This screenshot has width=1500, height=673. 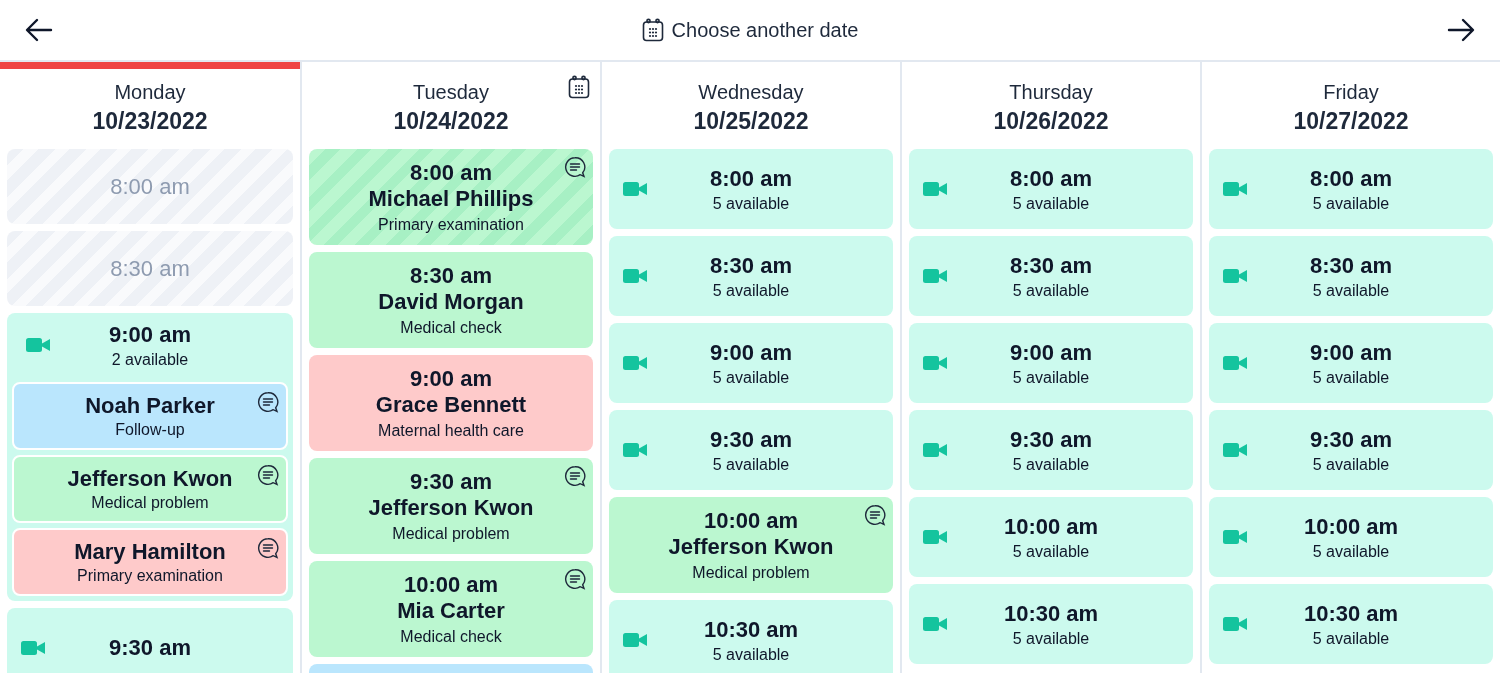 I want to click on appointment-card: Noah Parker Follow-up, so click(x=150, y=416).